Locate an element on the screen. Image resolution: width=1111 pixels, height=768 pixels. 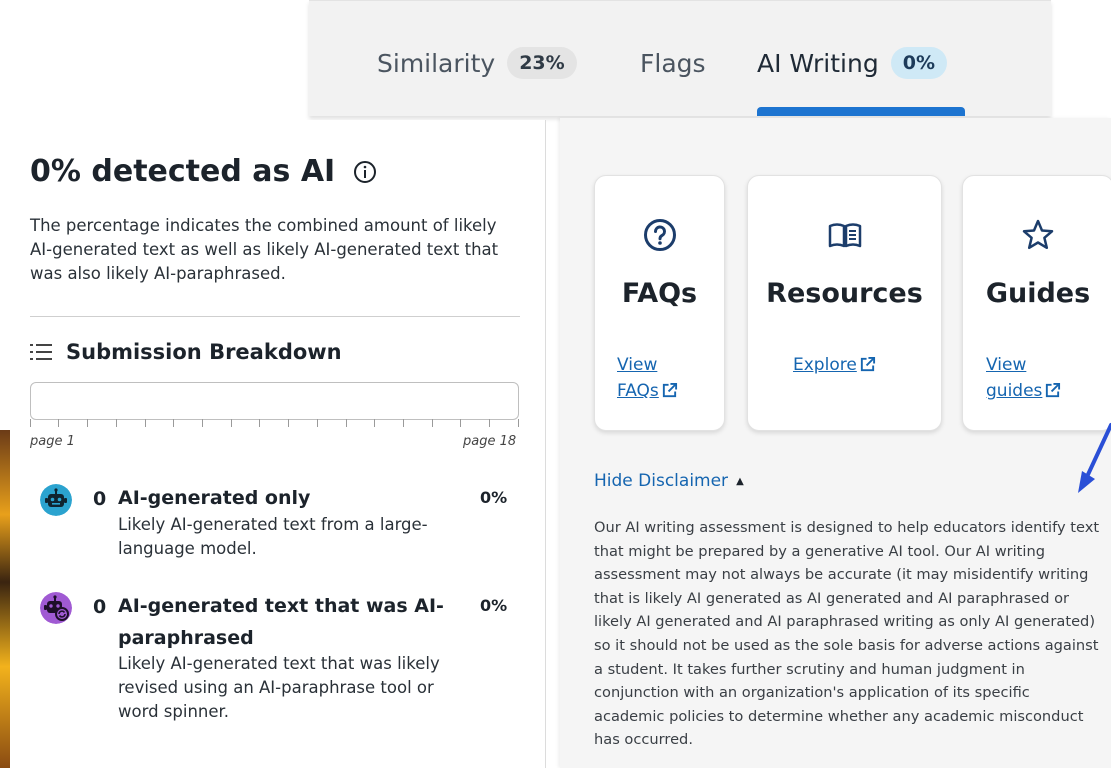
tab-ai-writing: AI Writing 0% is located at coordinates (852, 63).